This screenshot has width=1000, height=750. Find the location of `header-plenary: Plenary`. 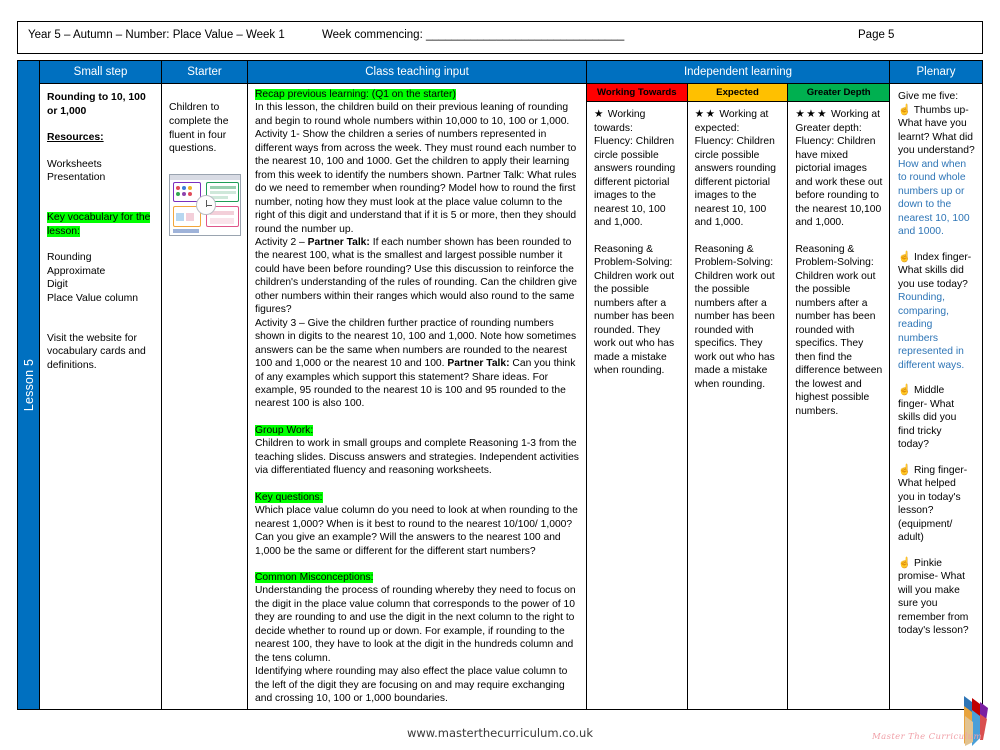

header-plenary: Plenary is located at coordinates (936, 72).